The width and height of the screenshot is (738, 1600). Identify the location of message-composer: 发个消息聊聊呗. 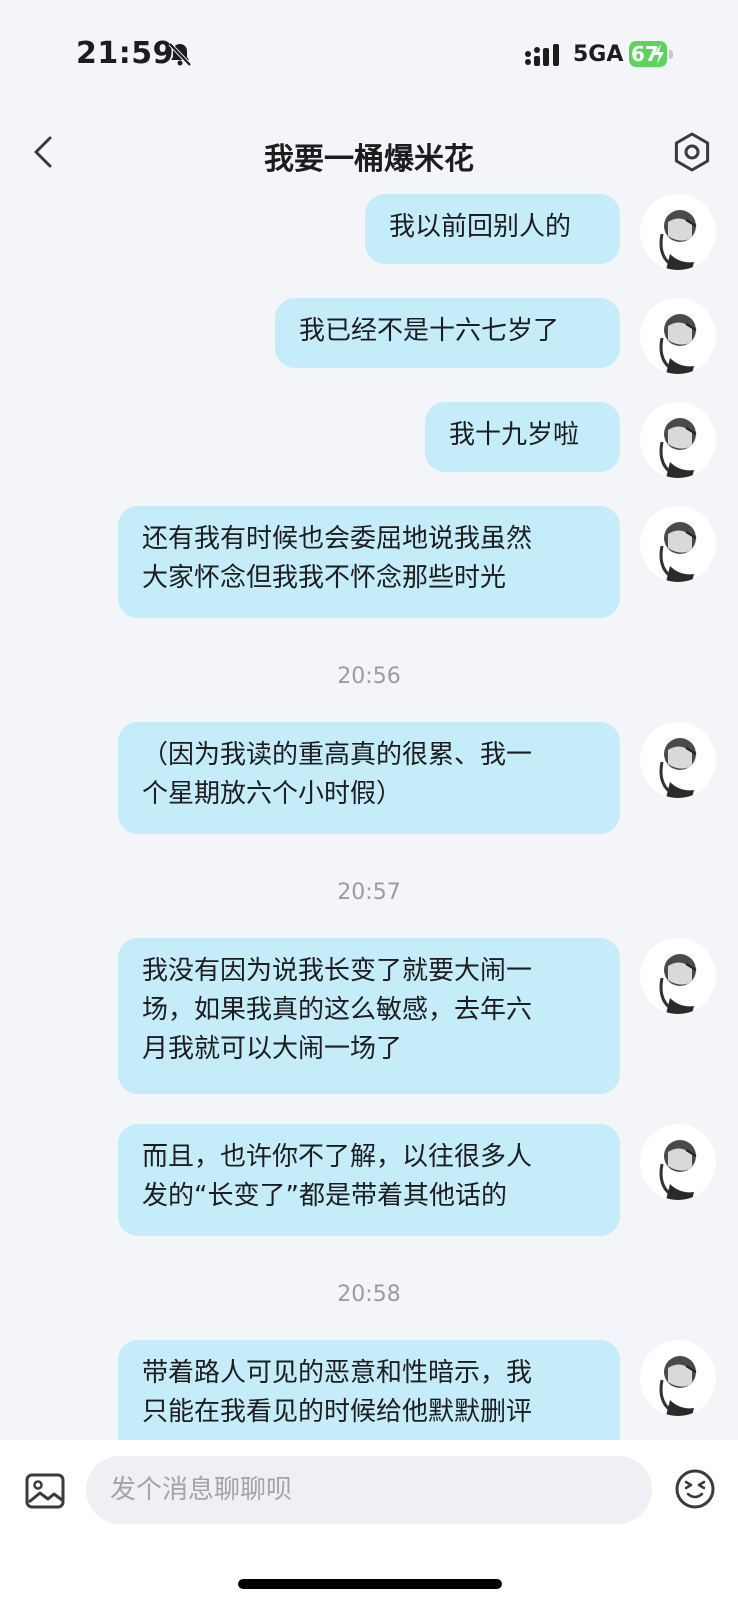
(369, 1520).